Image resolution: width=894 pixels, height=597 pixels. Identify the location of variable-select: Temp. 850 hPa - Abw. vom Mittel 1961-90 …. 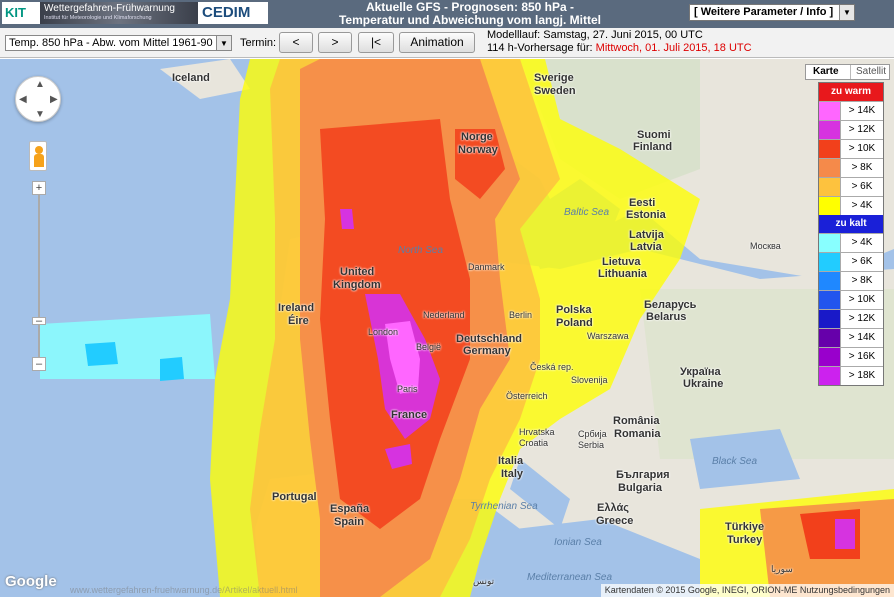
(118, 43).